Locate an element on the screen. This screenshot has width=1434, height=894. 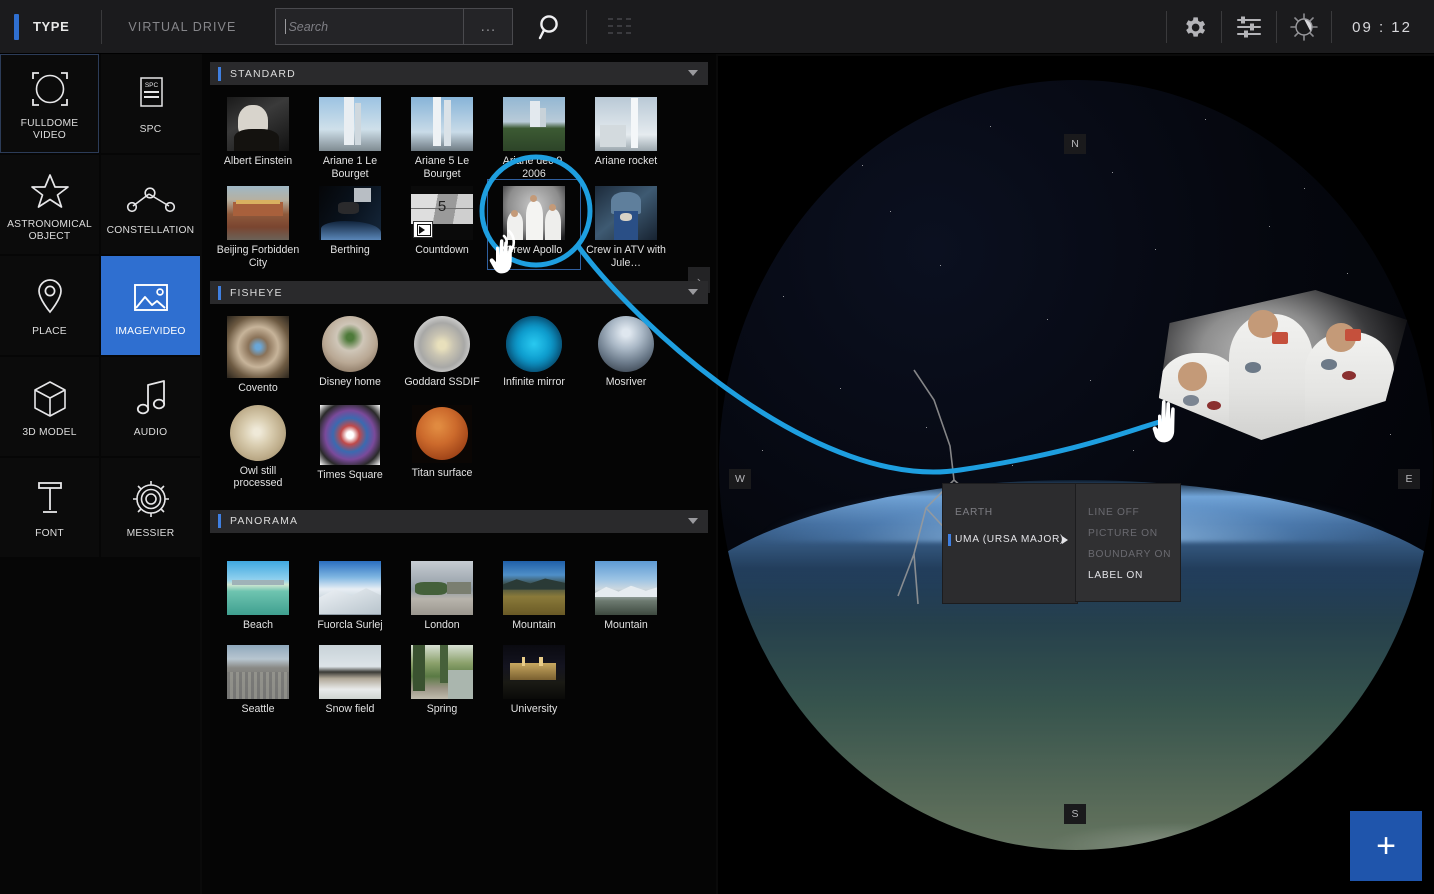
sidebar-item-audio: AUDIO is located at coordinates (150, 406).